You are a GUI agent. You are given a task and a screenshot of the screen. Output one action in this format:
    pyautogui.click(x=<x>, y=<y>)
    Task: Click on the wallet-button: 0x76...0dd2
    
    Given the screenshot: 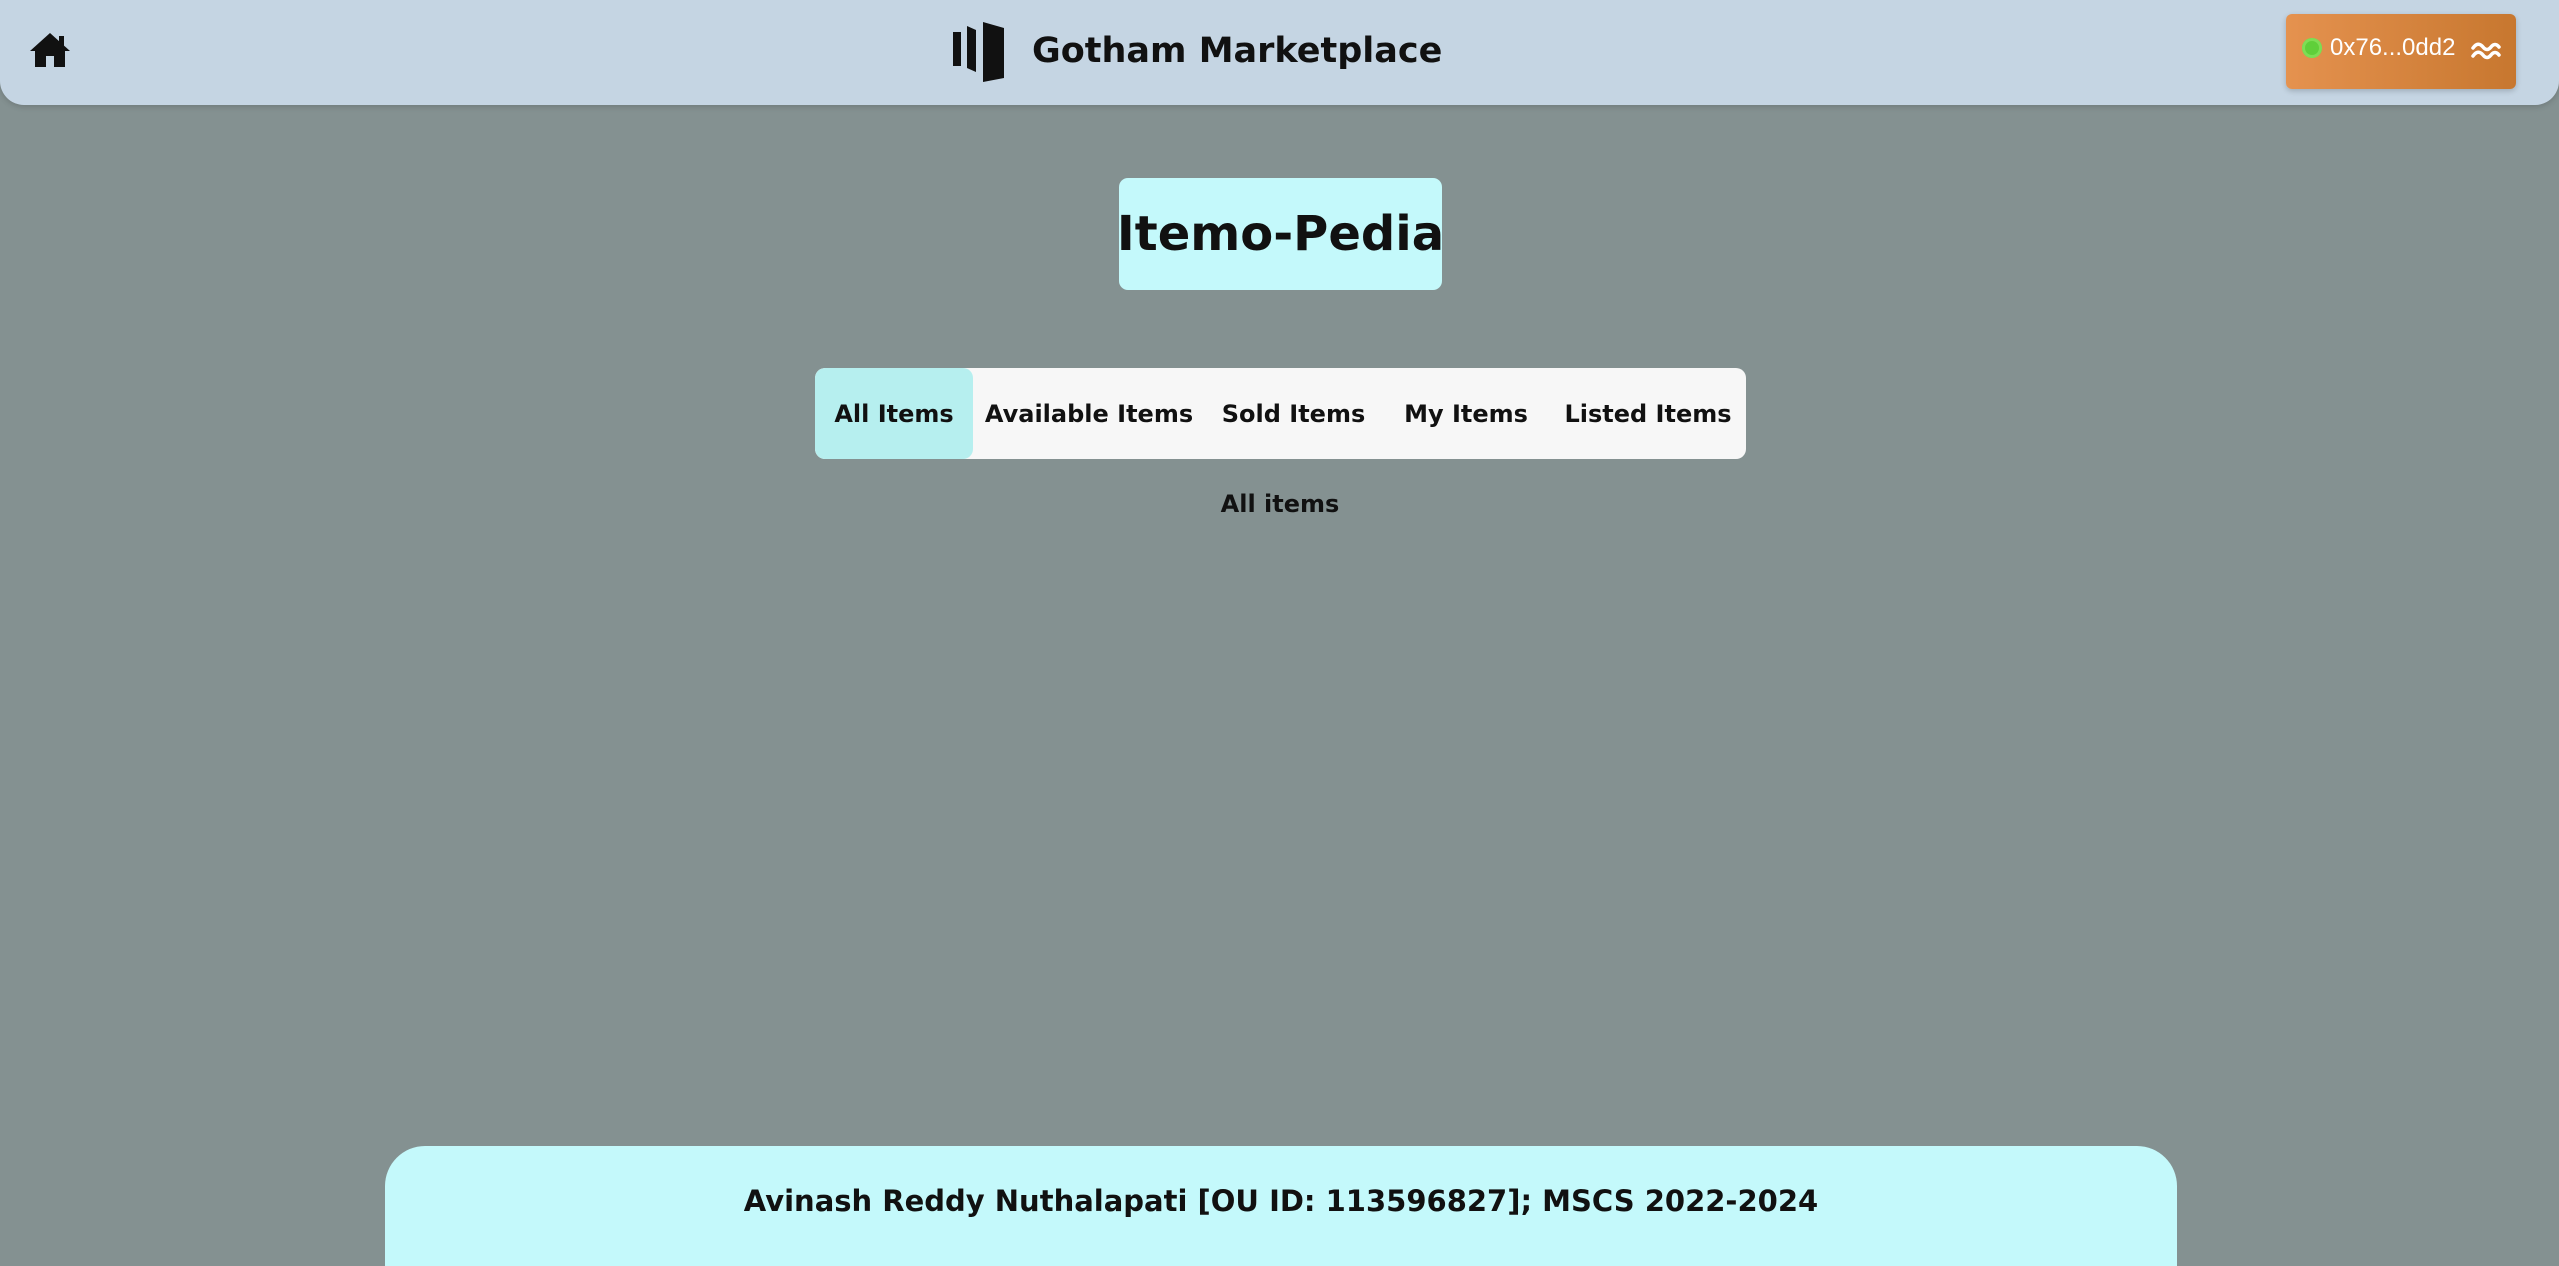 What is the action you would take?
    pyautogui.click(x=2401, y=51)
    